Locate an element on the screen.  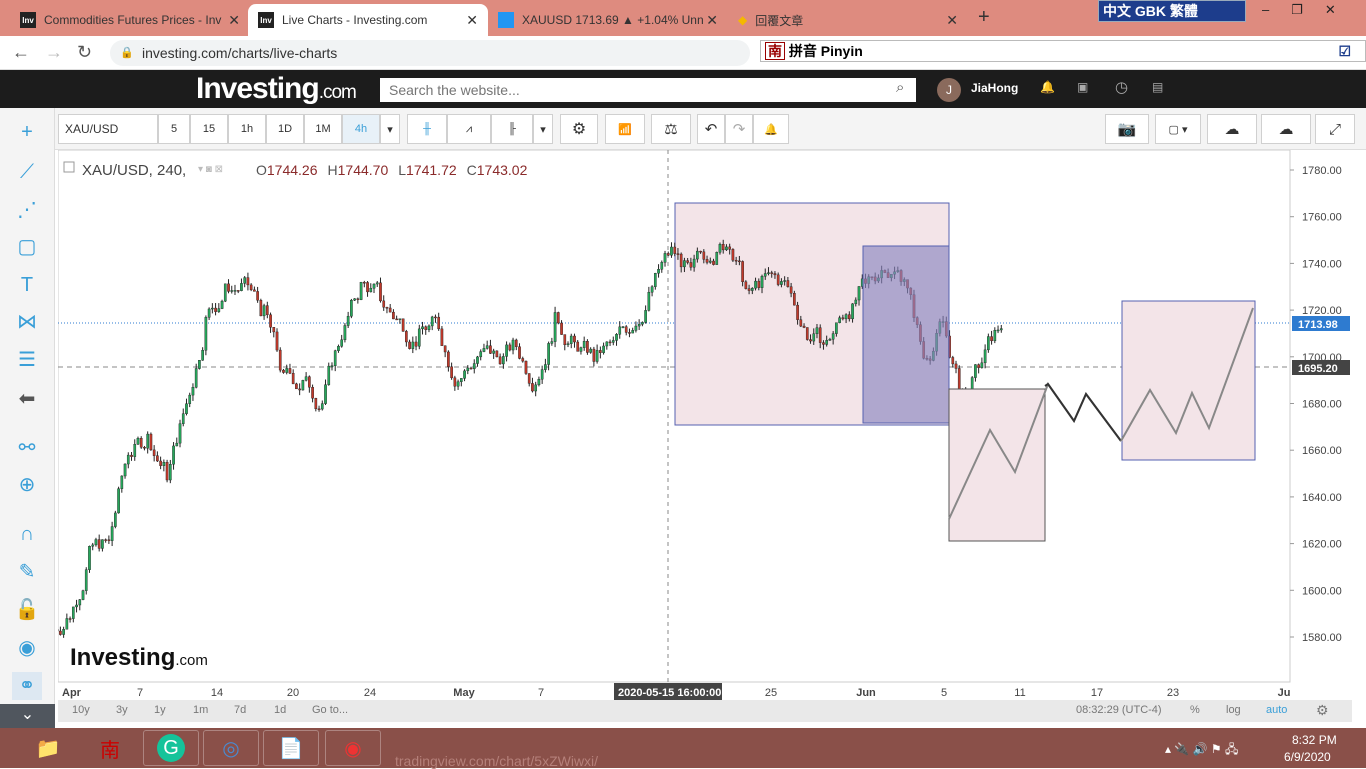
tray-icons: ▴ 🔌 🔊 ⚑ 🖧 is located at coordinates (1201, 750).